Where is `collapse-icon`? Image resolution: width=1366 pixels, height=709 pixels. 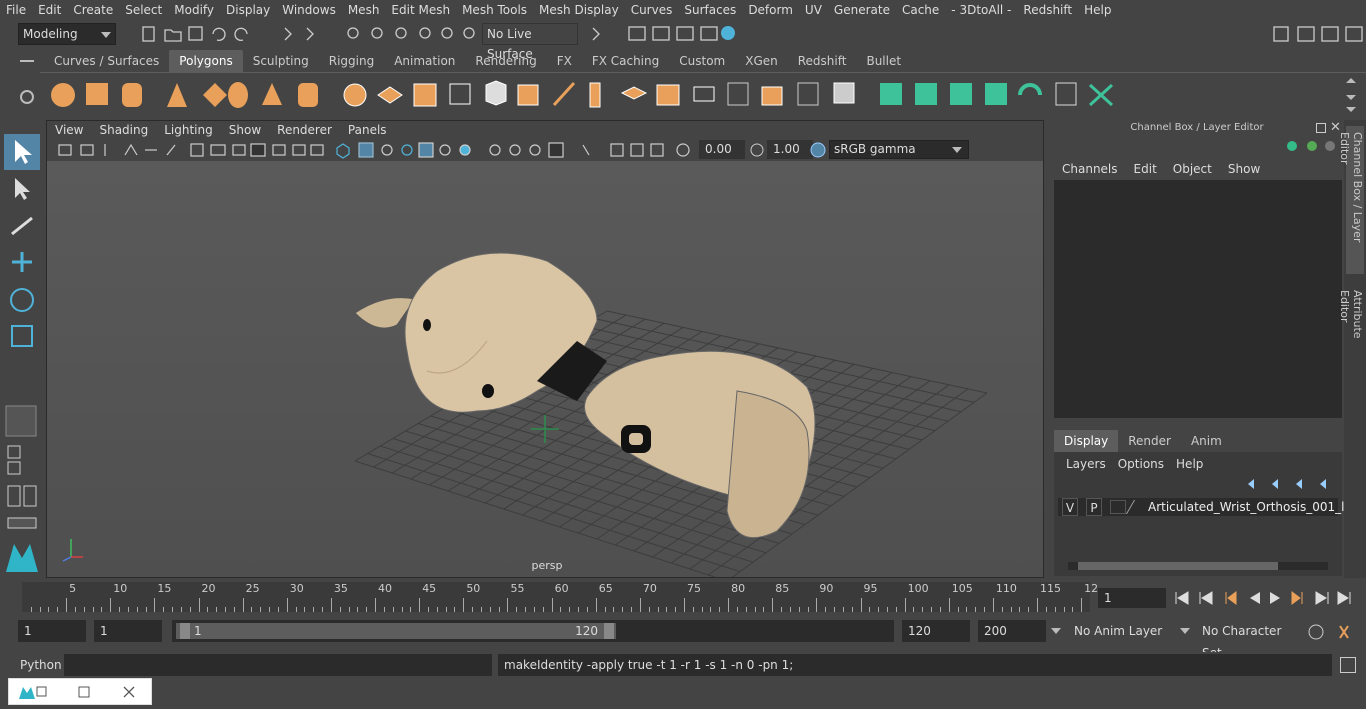 collapse-icon is located at coordinates (844, 93).